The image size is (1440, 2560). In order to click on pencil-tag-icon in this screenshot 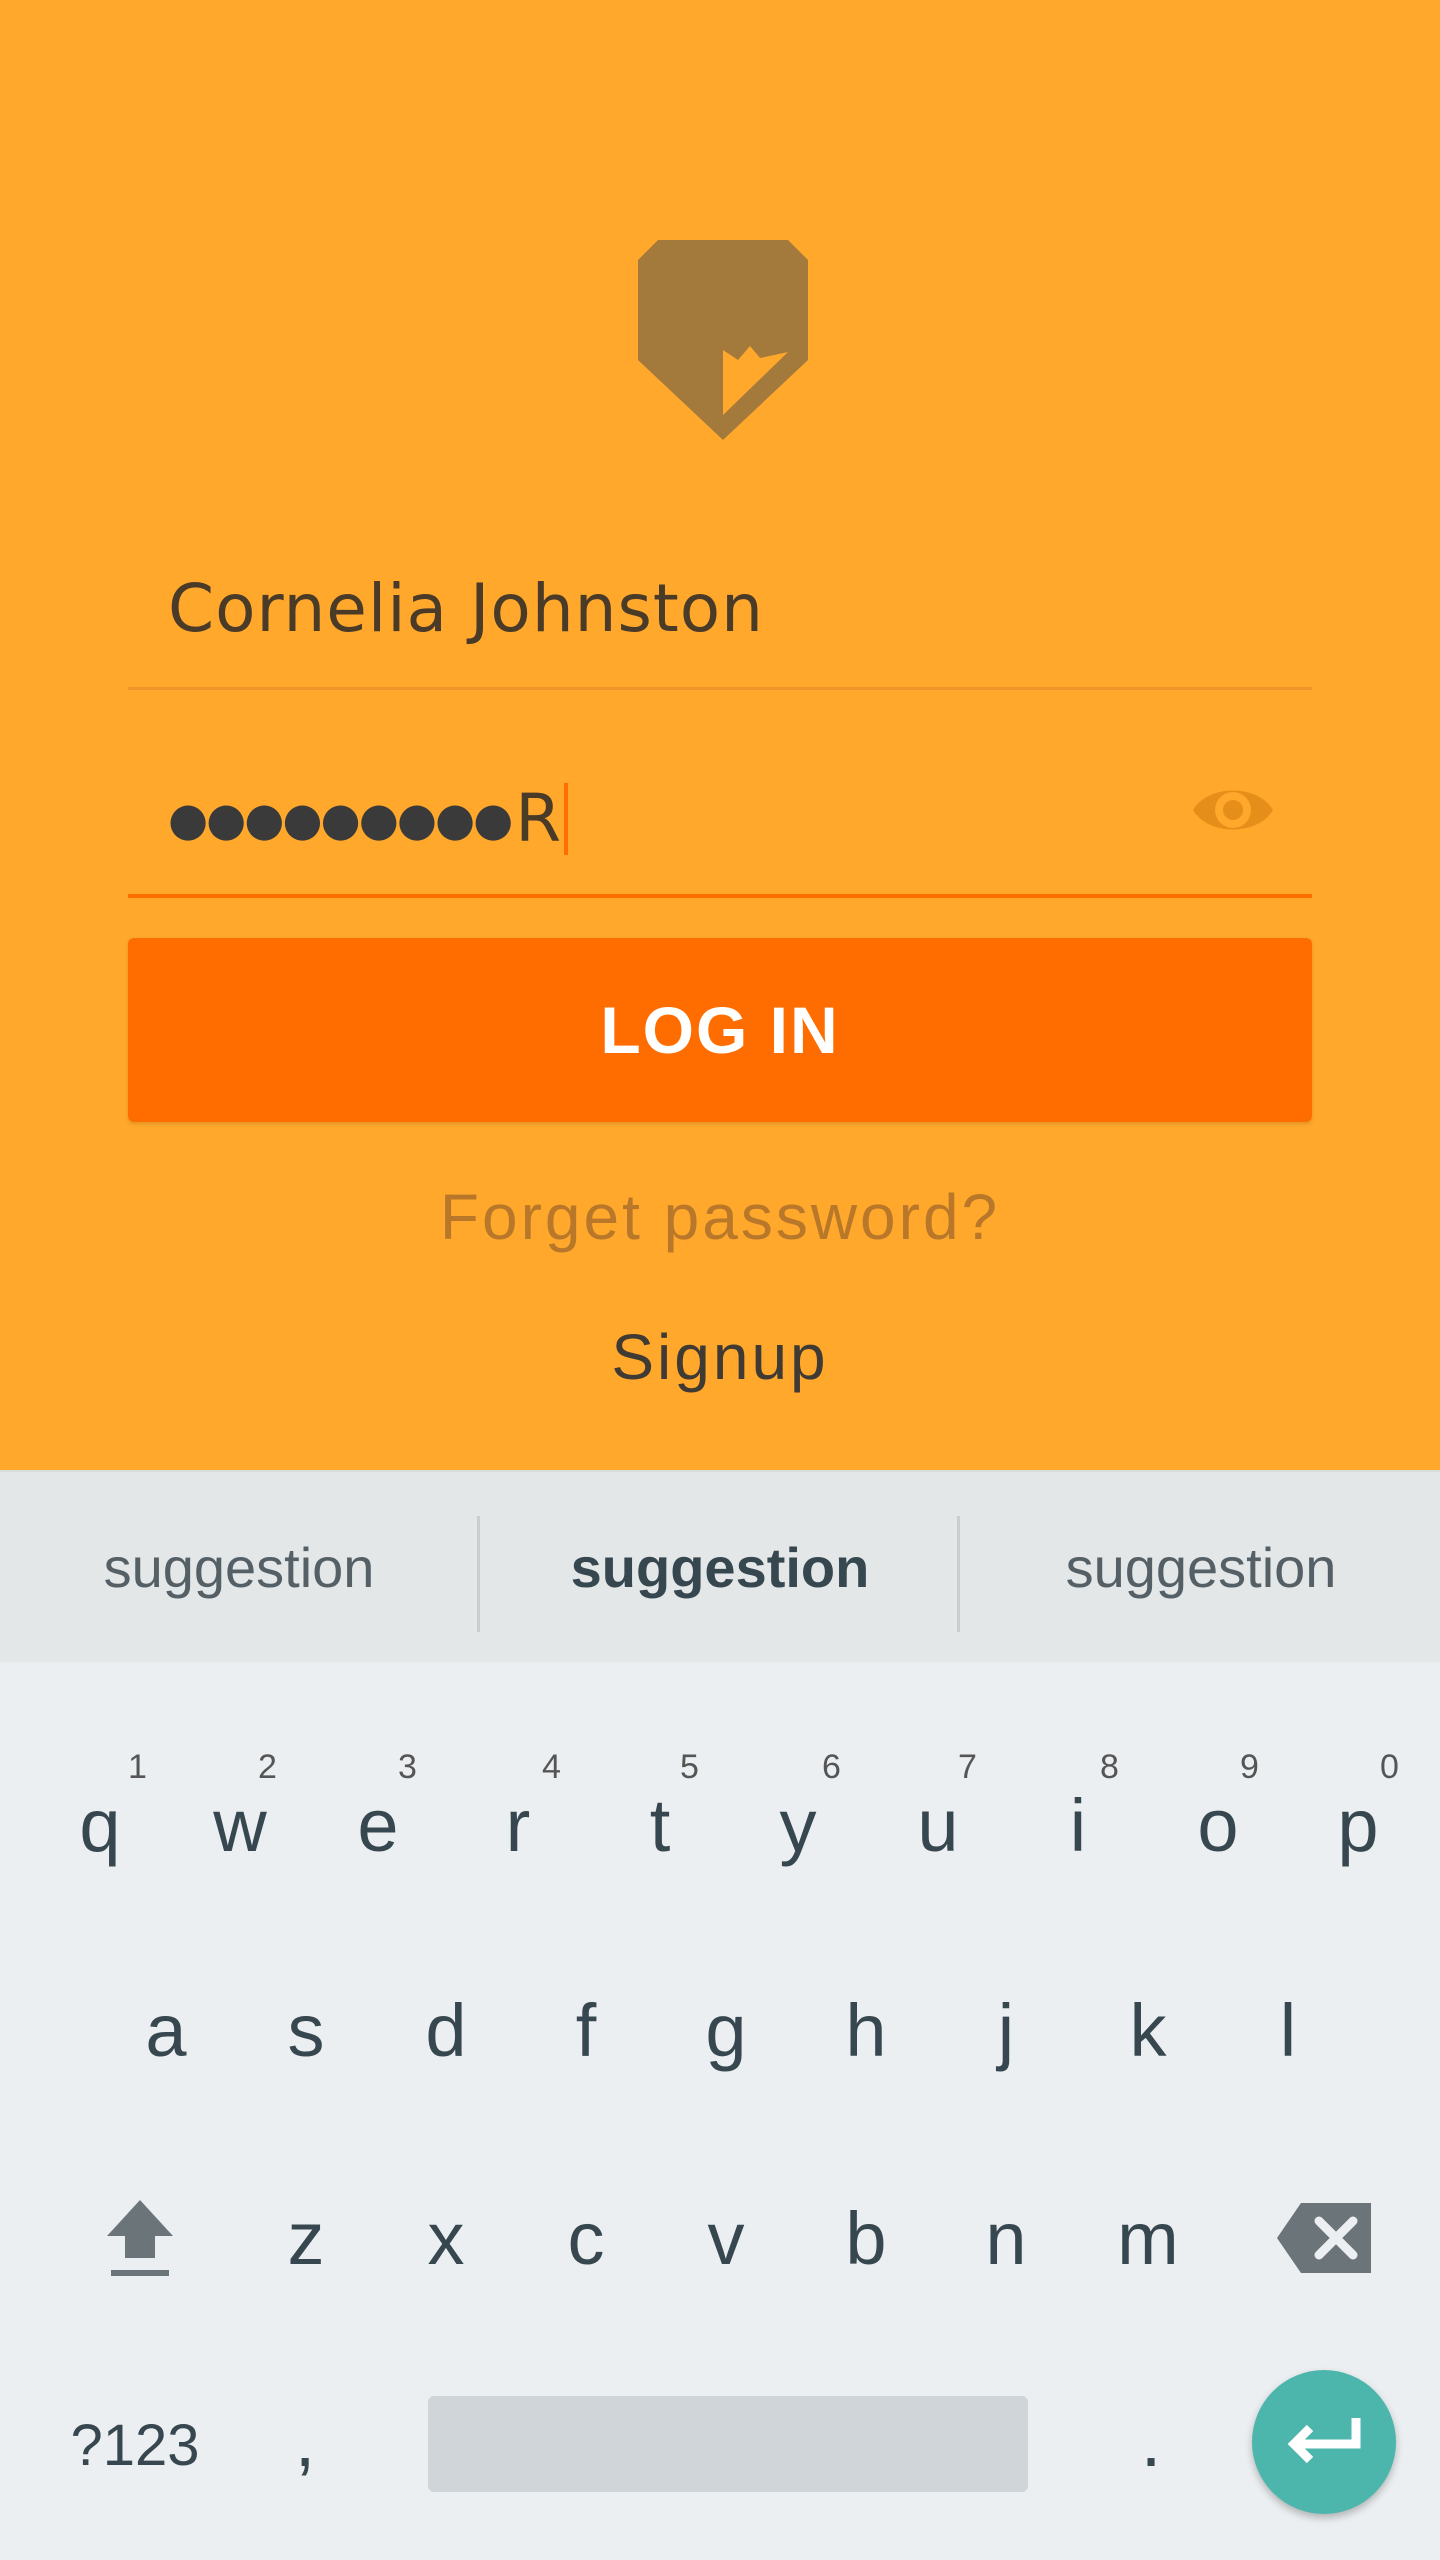, I will do `click(723, 340)`.